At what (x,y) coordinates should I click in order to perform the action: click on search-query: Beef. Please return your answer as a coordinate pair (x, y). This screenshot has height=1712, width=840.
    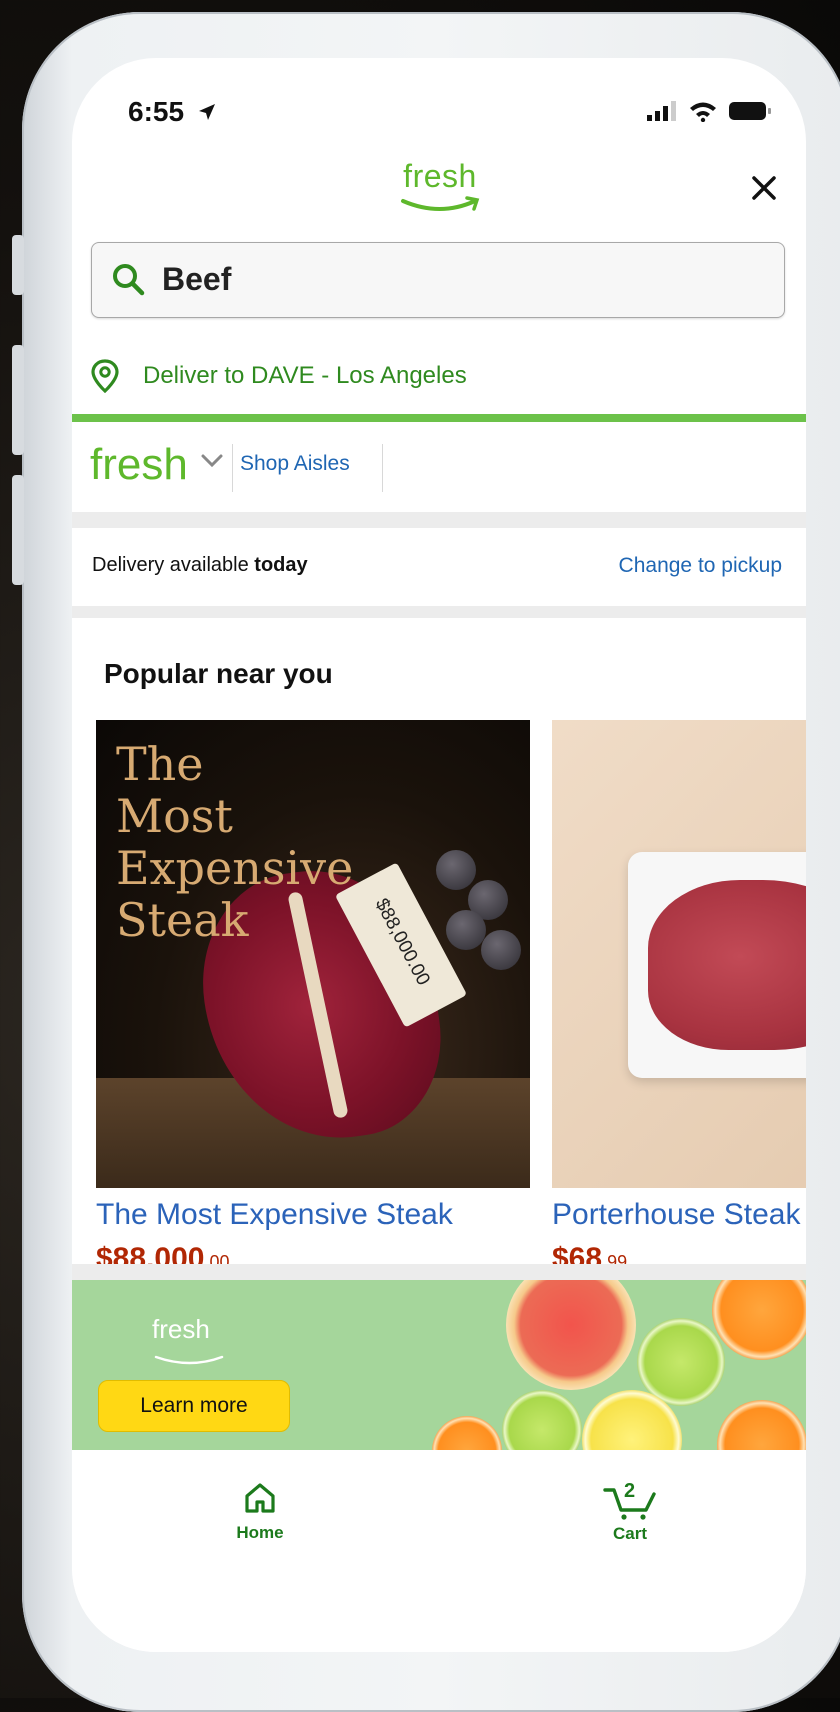
    Looking at the image, I should click on (197, 279).